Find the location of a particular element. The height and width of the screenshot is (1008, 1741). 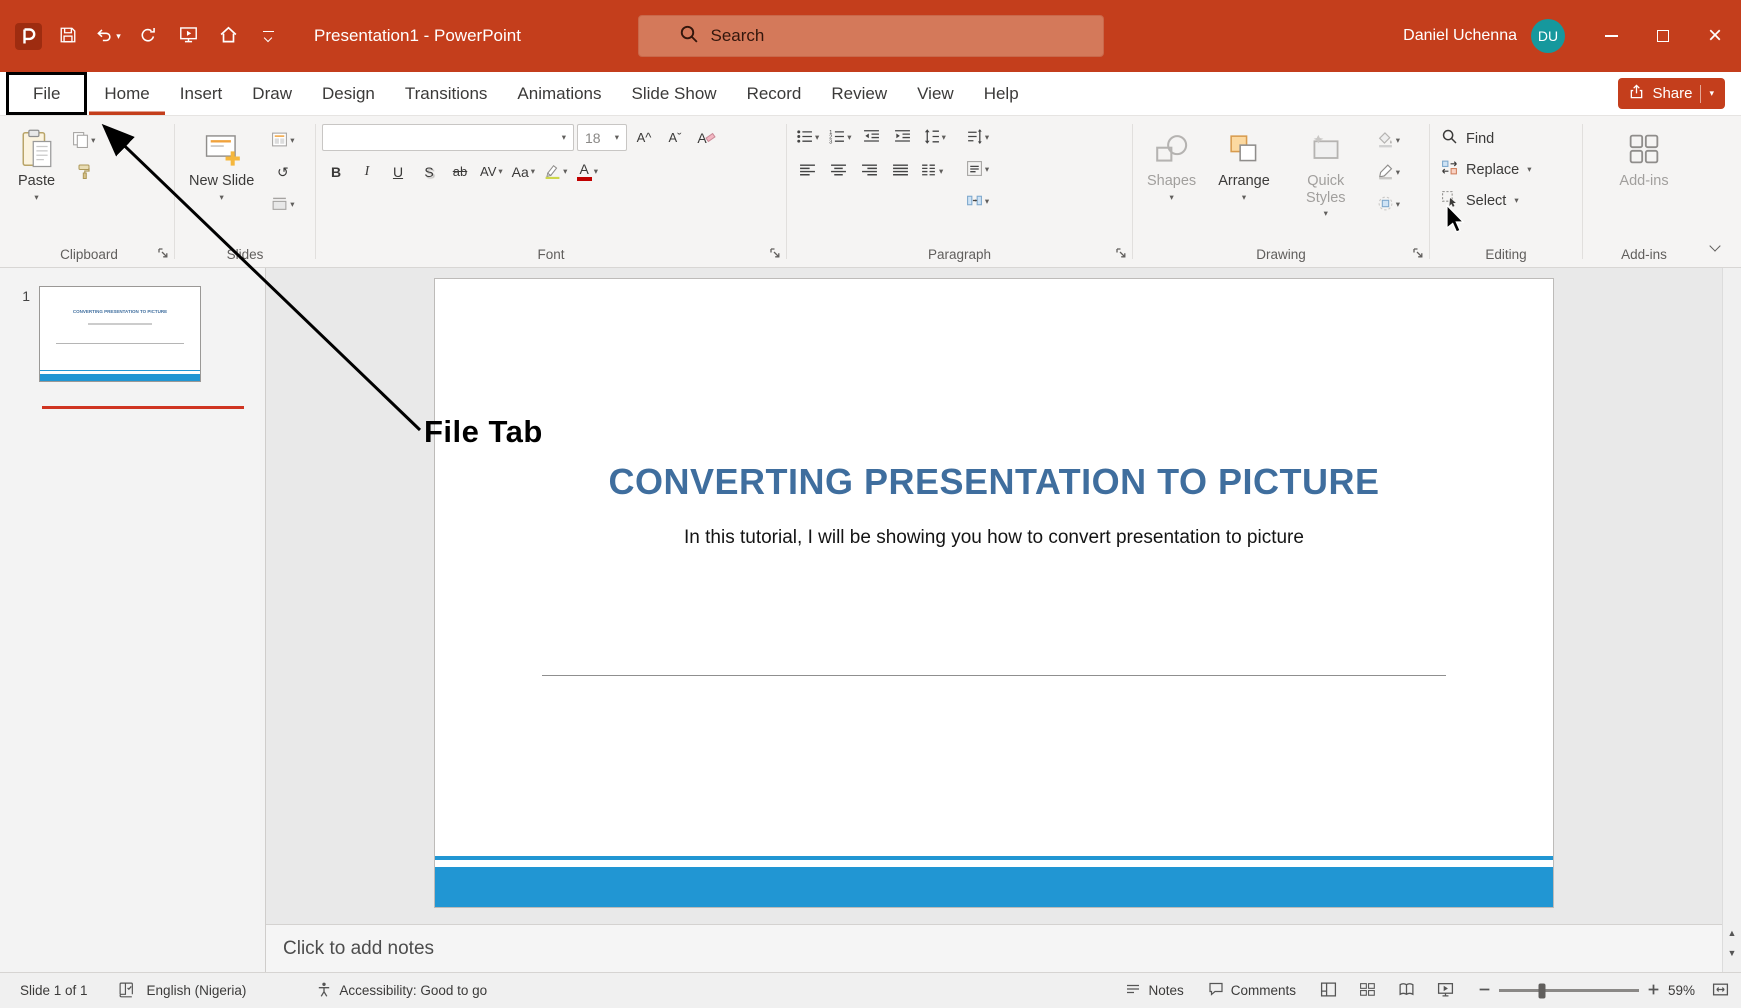

minimize-button is located at coordinates (1611, 36).